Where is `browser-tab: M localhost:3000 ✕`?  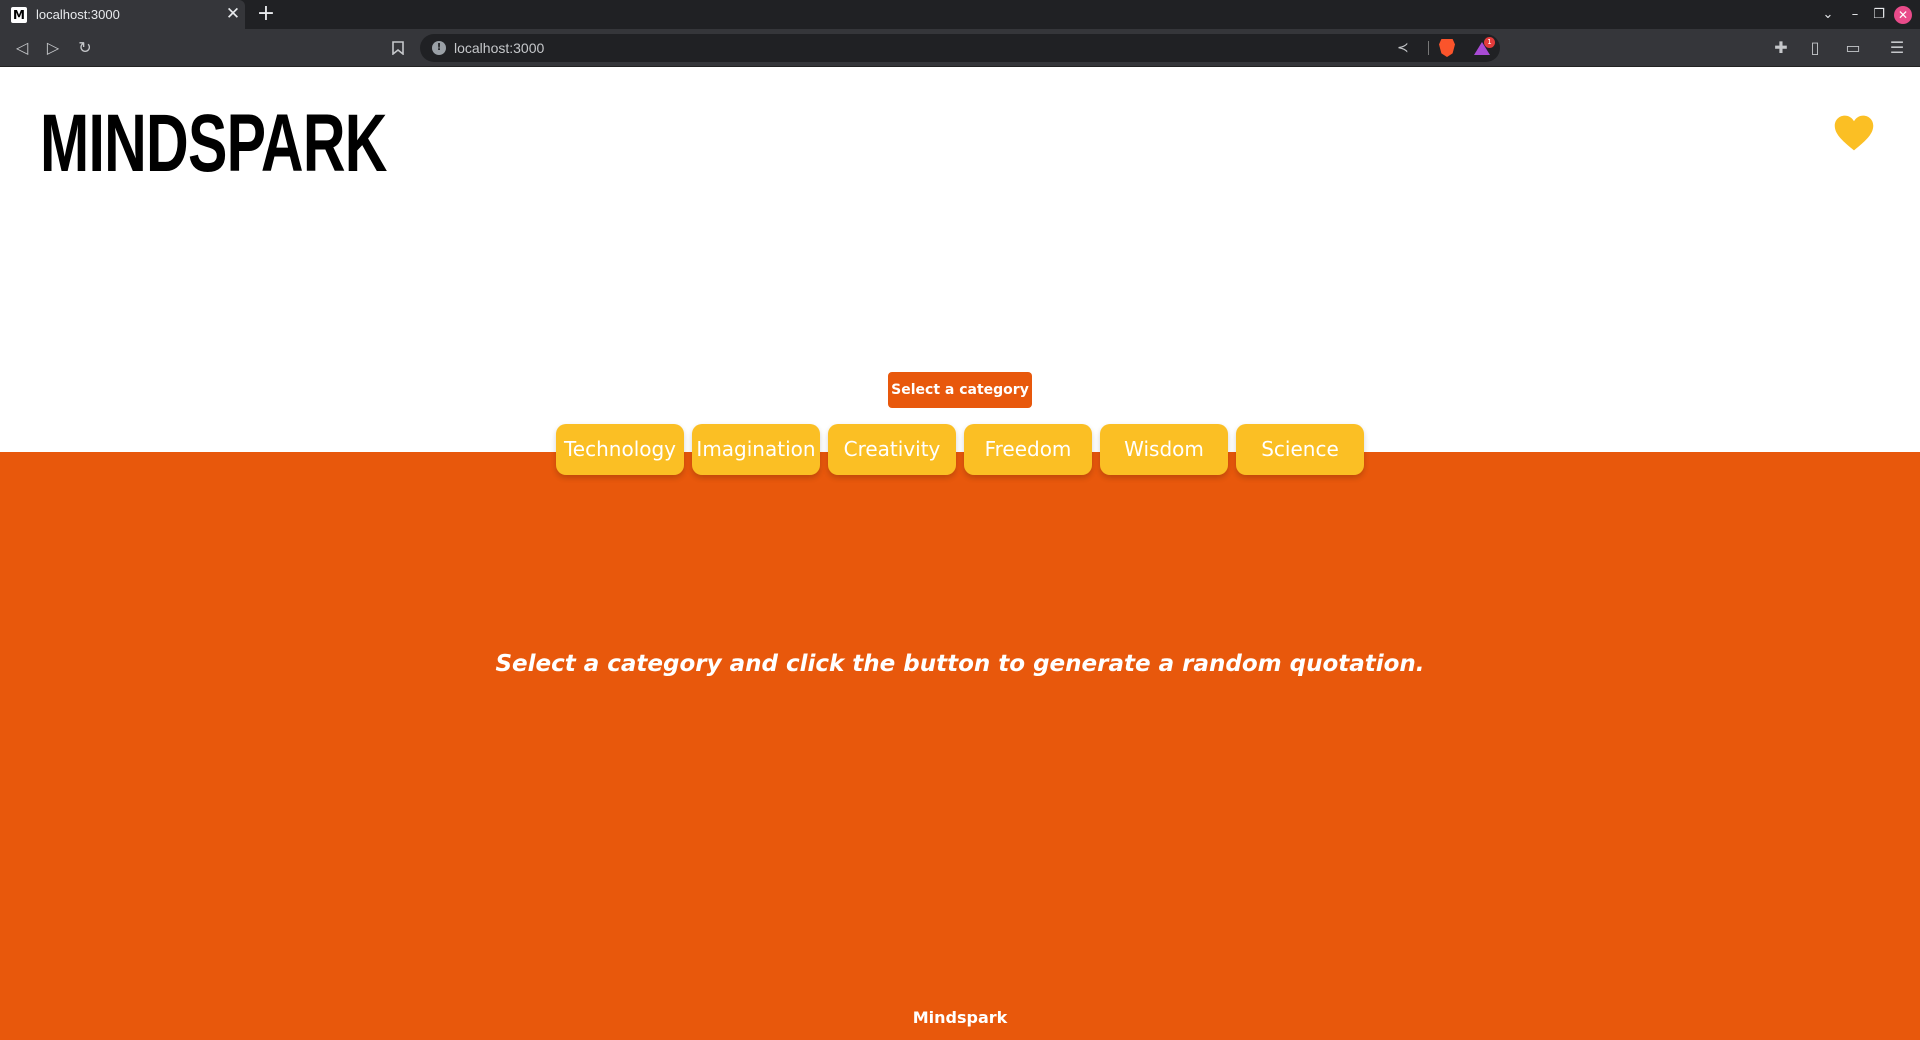 browser-tab: M localhost:3000 ✕ is located at coordinates (122, 14).